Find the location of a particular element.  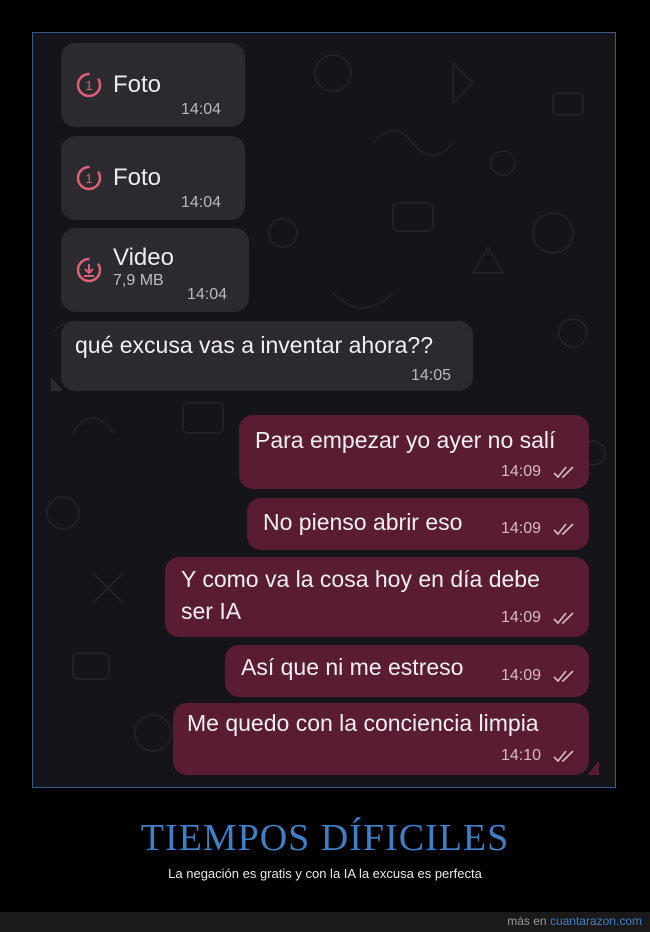

message-text: Me quedo con la conciencia limpia is located at coordinates (363, 723).